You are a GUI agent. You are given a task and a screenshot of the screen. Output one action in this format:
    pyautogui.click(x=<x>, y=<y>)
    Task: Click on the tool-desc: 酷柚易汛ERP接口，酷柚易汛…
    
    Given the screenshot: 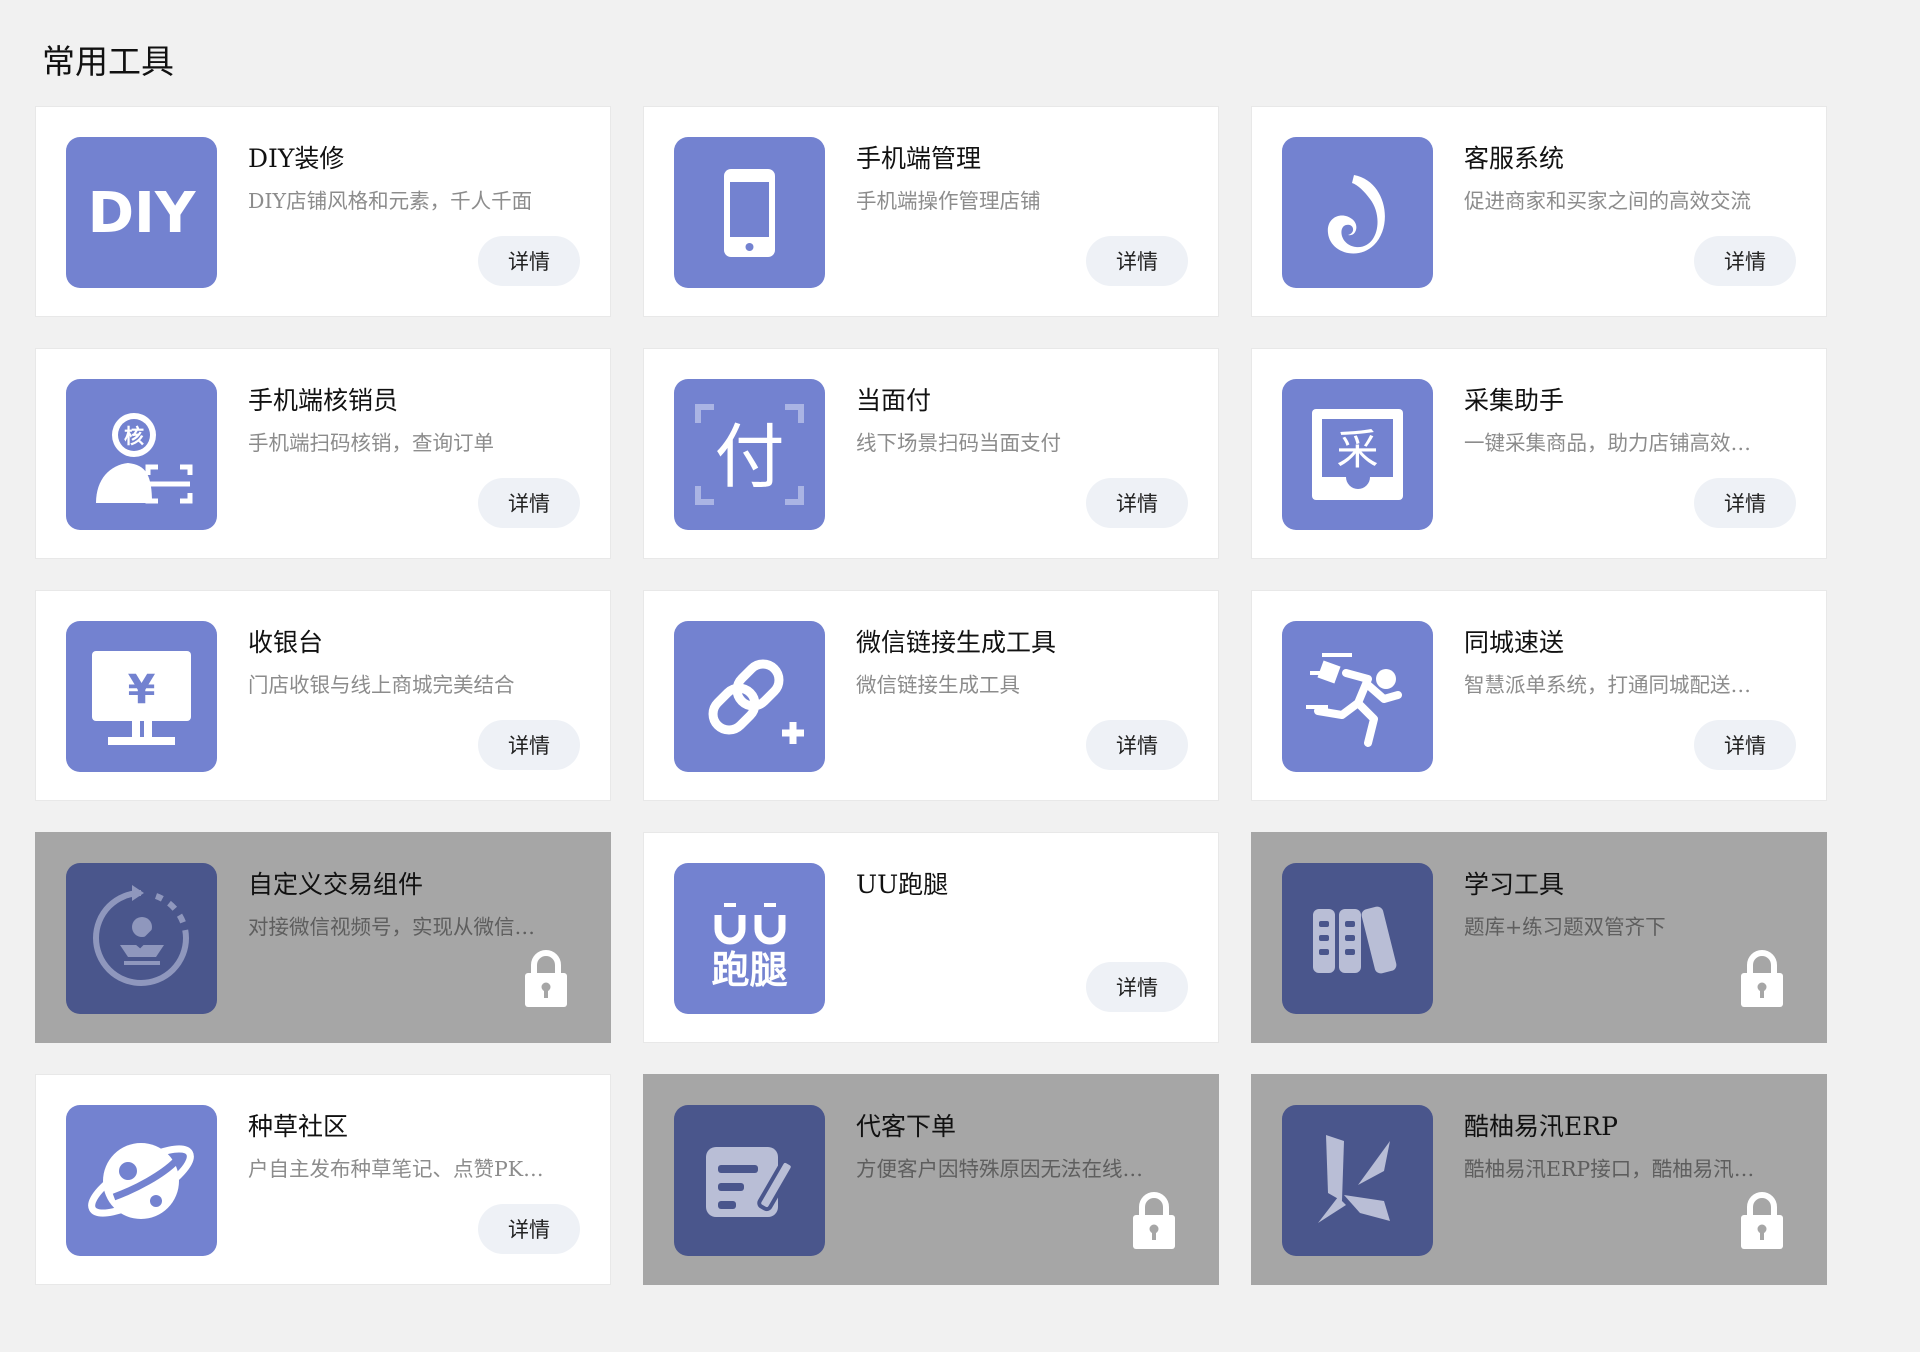 What is the action you would take?
    pyautogui.click(x=1609, y=1169)
    